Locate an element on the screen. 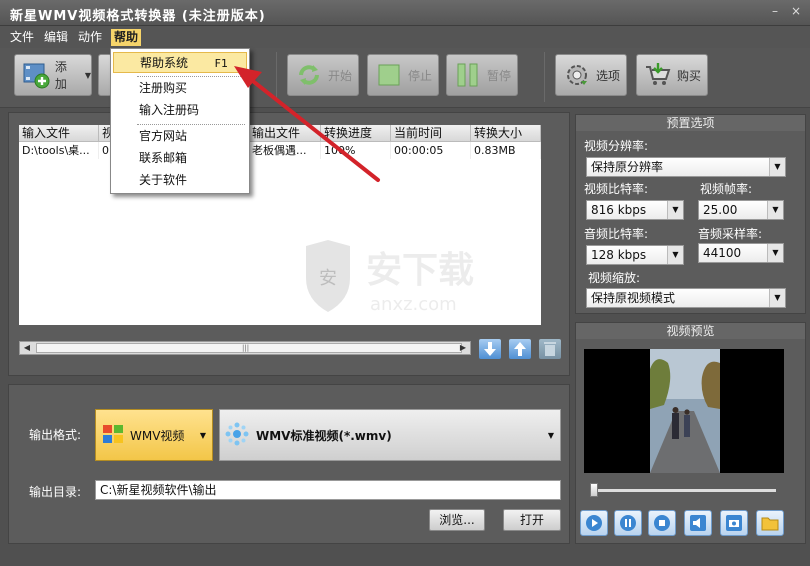 The image size is (810, 566). volume-button is located at coordinates (698, 523).